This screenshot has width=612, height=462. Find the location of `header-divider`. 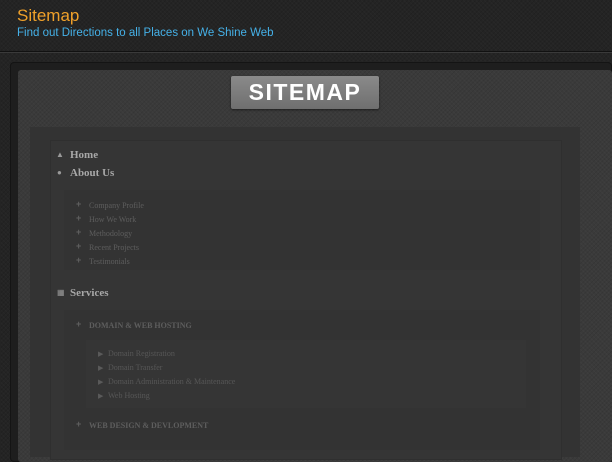

header-divider is located at coordinates (306, 51).